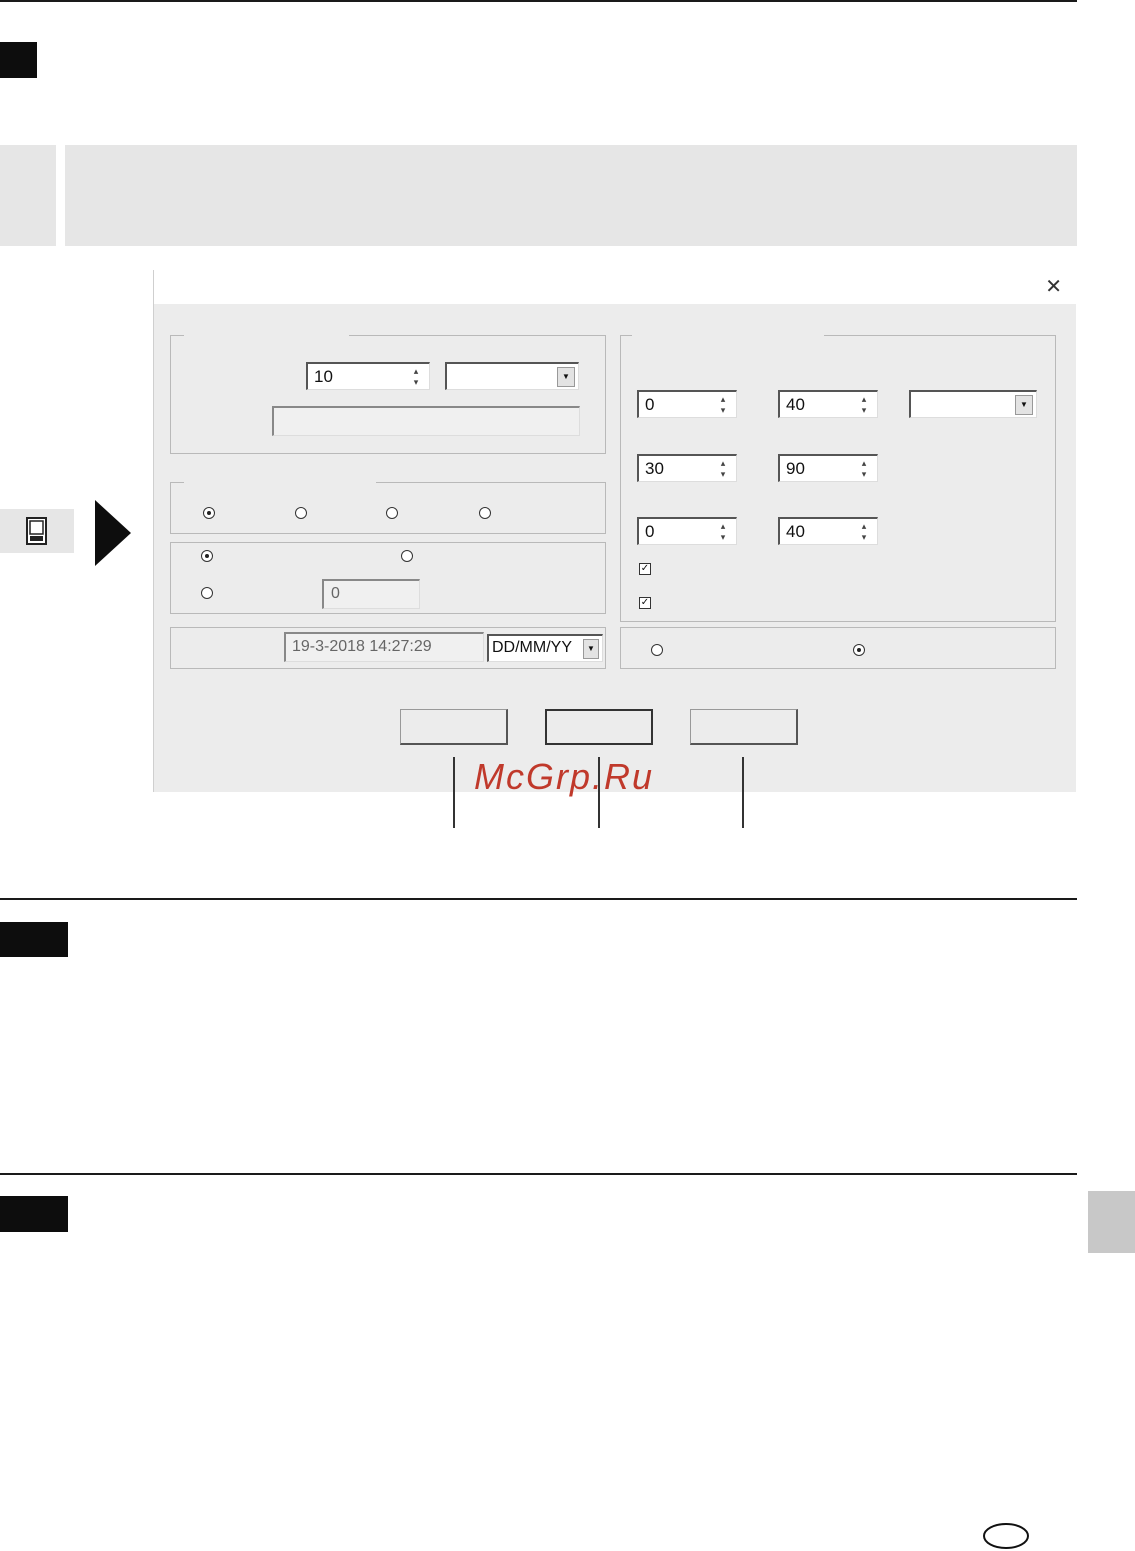 The height and width of the screenshot is (1551, 1135). What do you see at coordinates (828, 531) in the screenshot?
I see `limit-spinner-r3c2: 40 ▴ ▾` at bounding box center [828, 531].